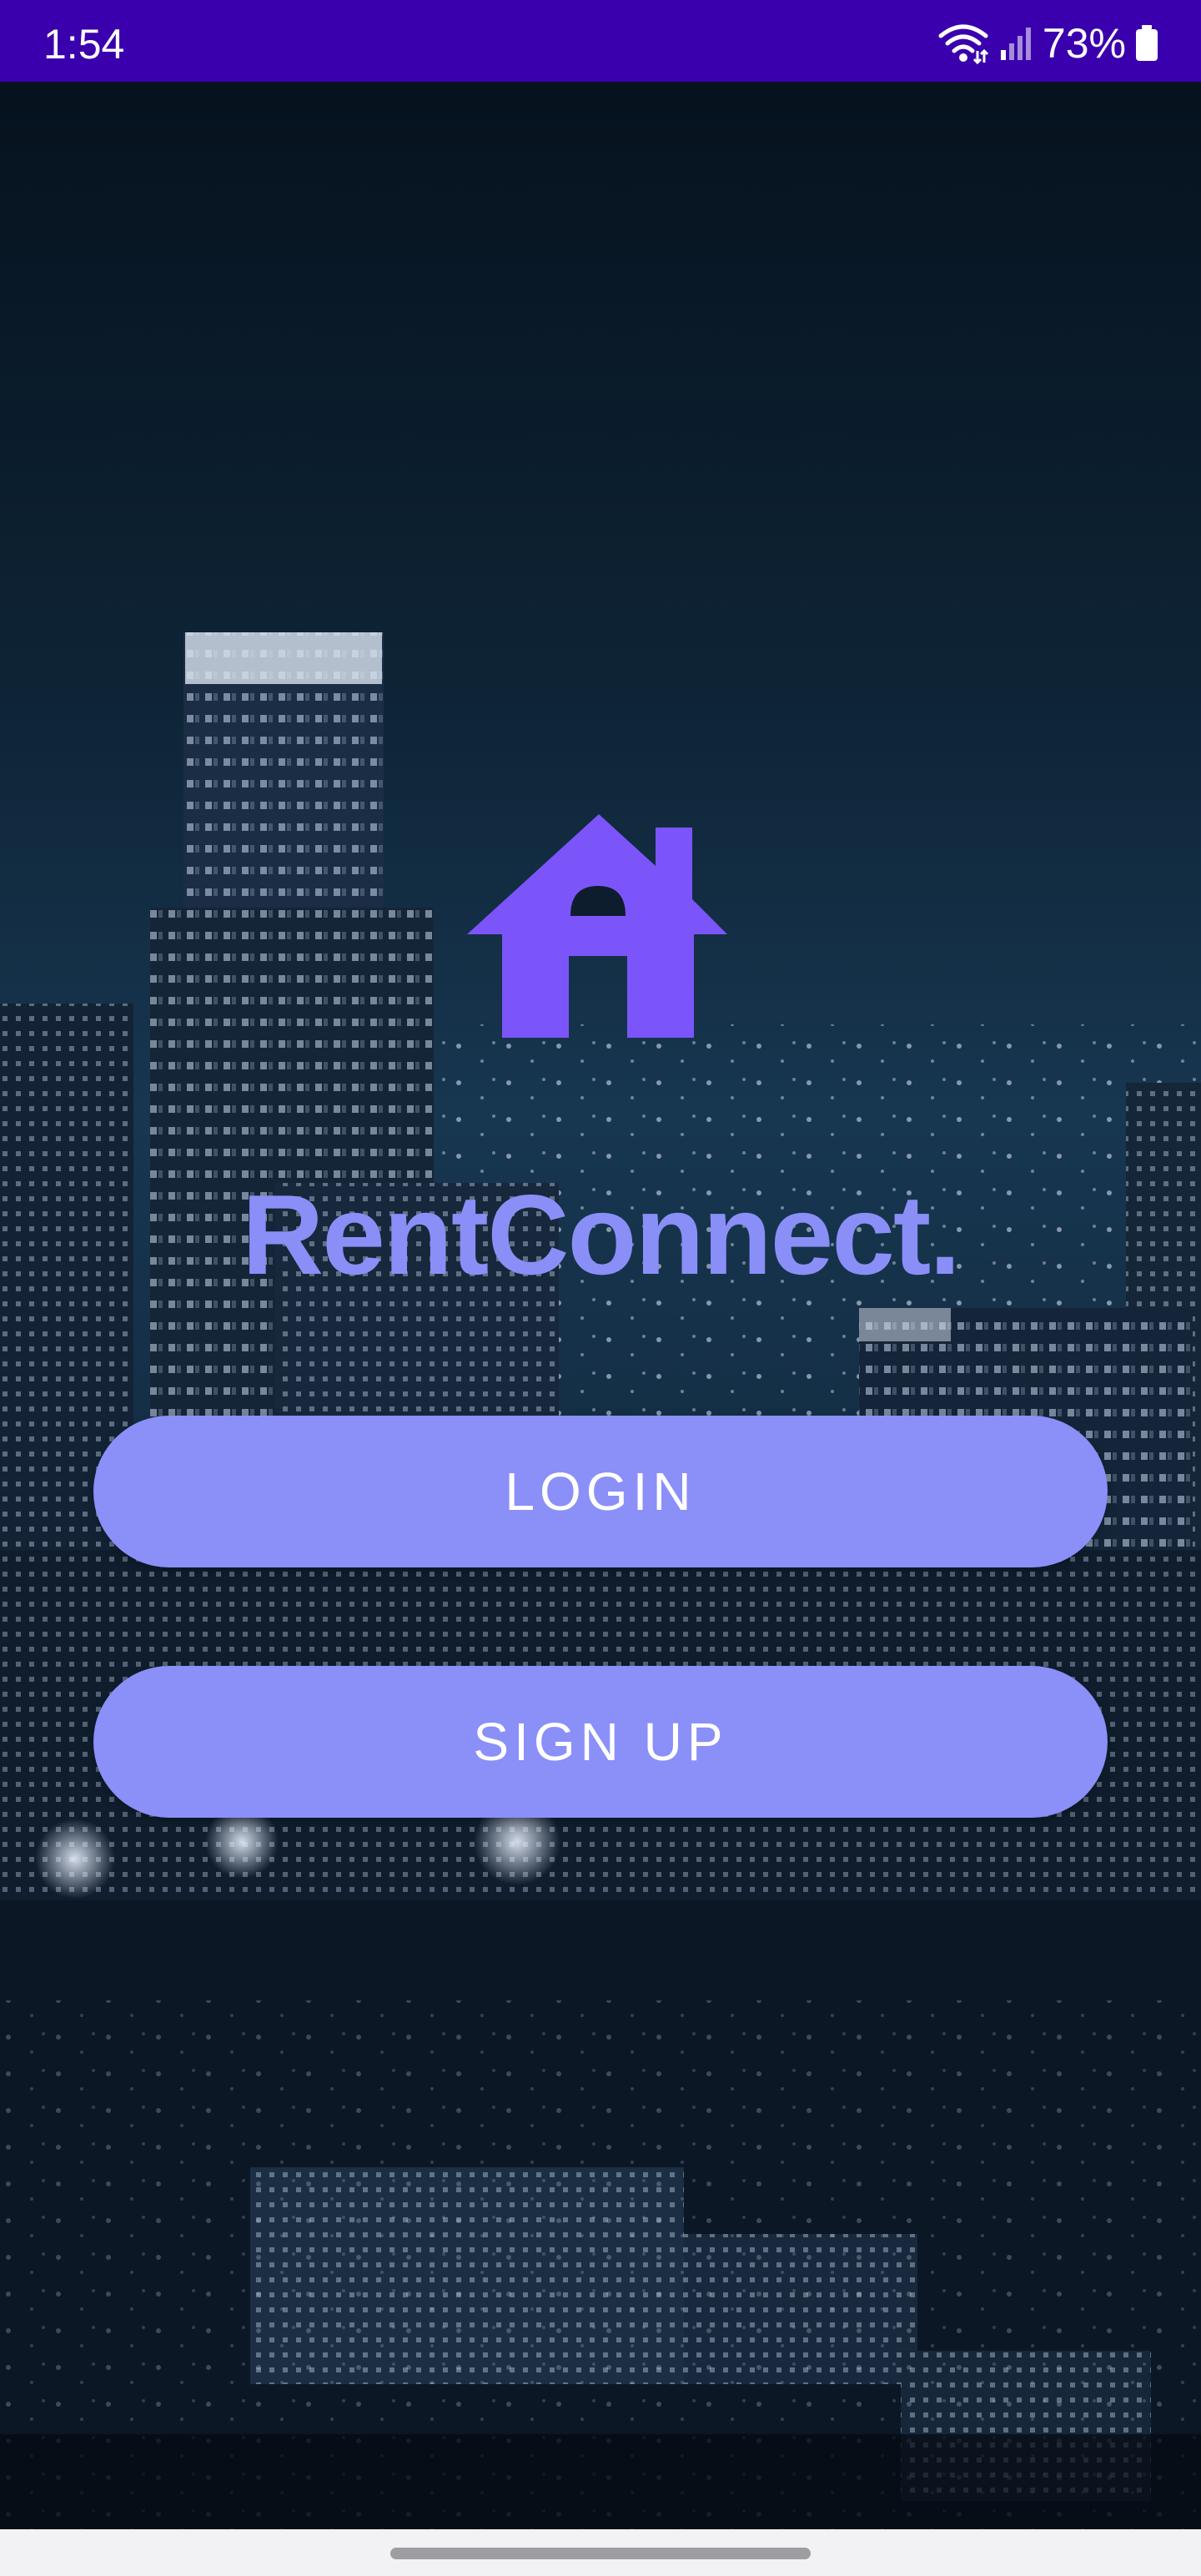  Describe the element at coordinates (963, 44) in the screenshot. I see `wifi-icon` at that location.